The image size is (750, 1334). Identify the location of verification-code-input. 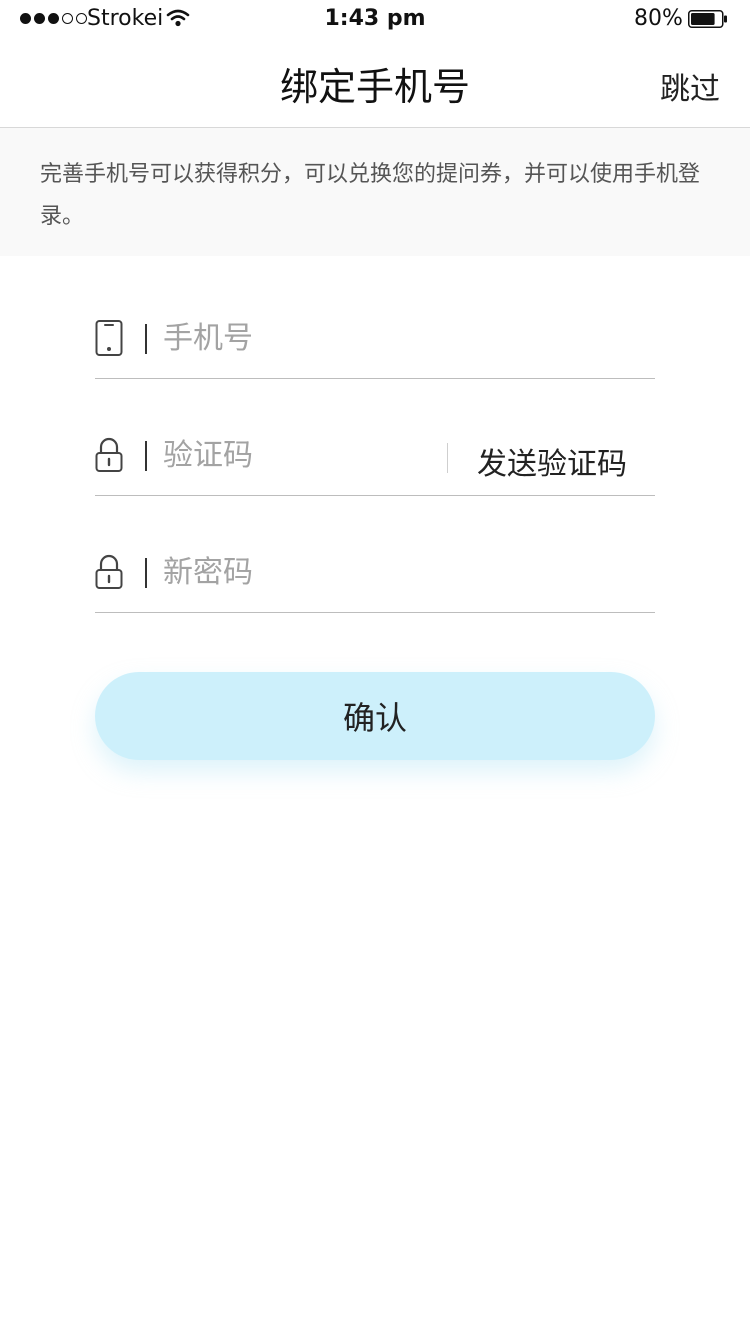
(313, 455).